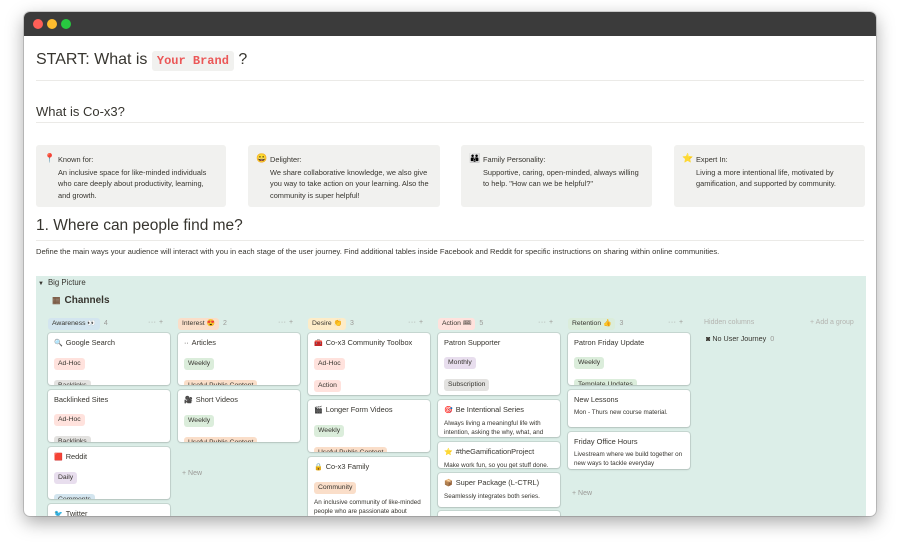  What do you see at coordinates (467, 385) in the screenshot?
I see `card-tag: Subscription` at bounding box center [467, 385].